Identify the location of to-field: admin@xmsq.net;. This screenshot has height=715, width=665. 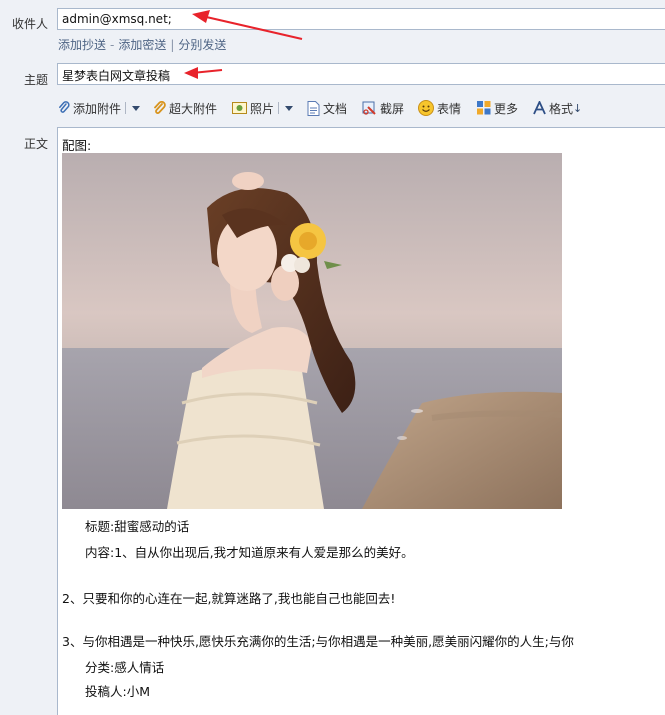
(361, 19).